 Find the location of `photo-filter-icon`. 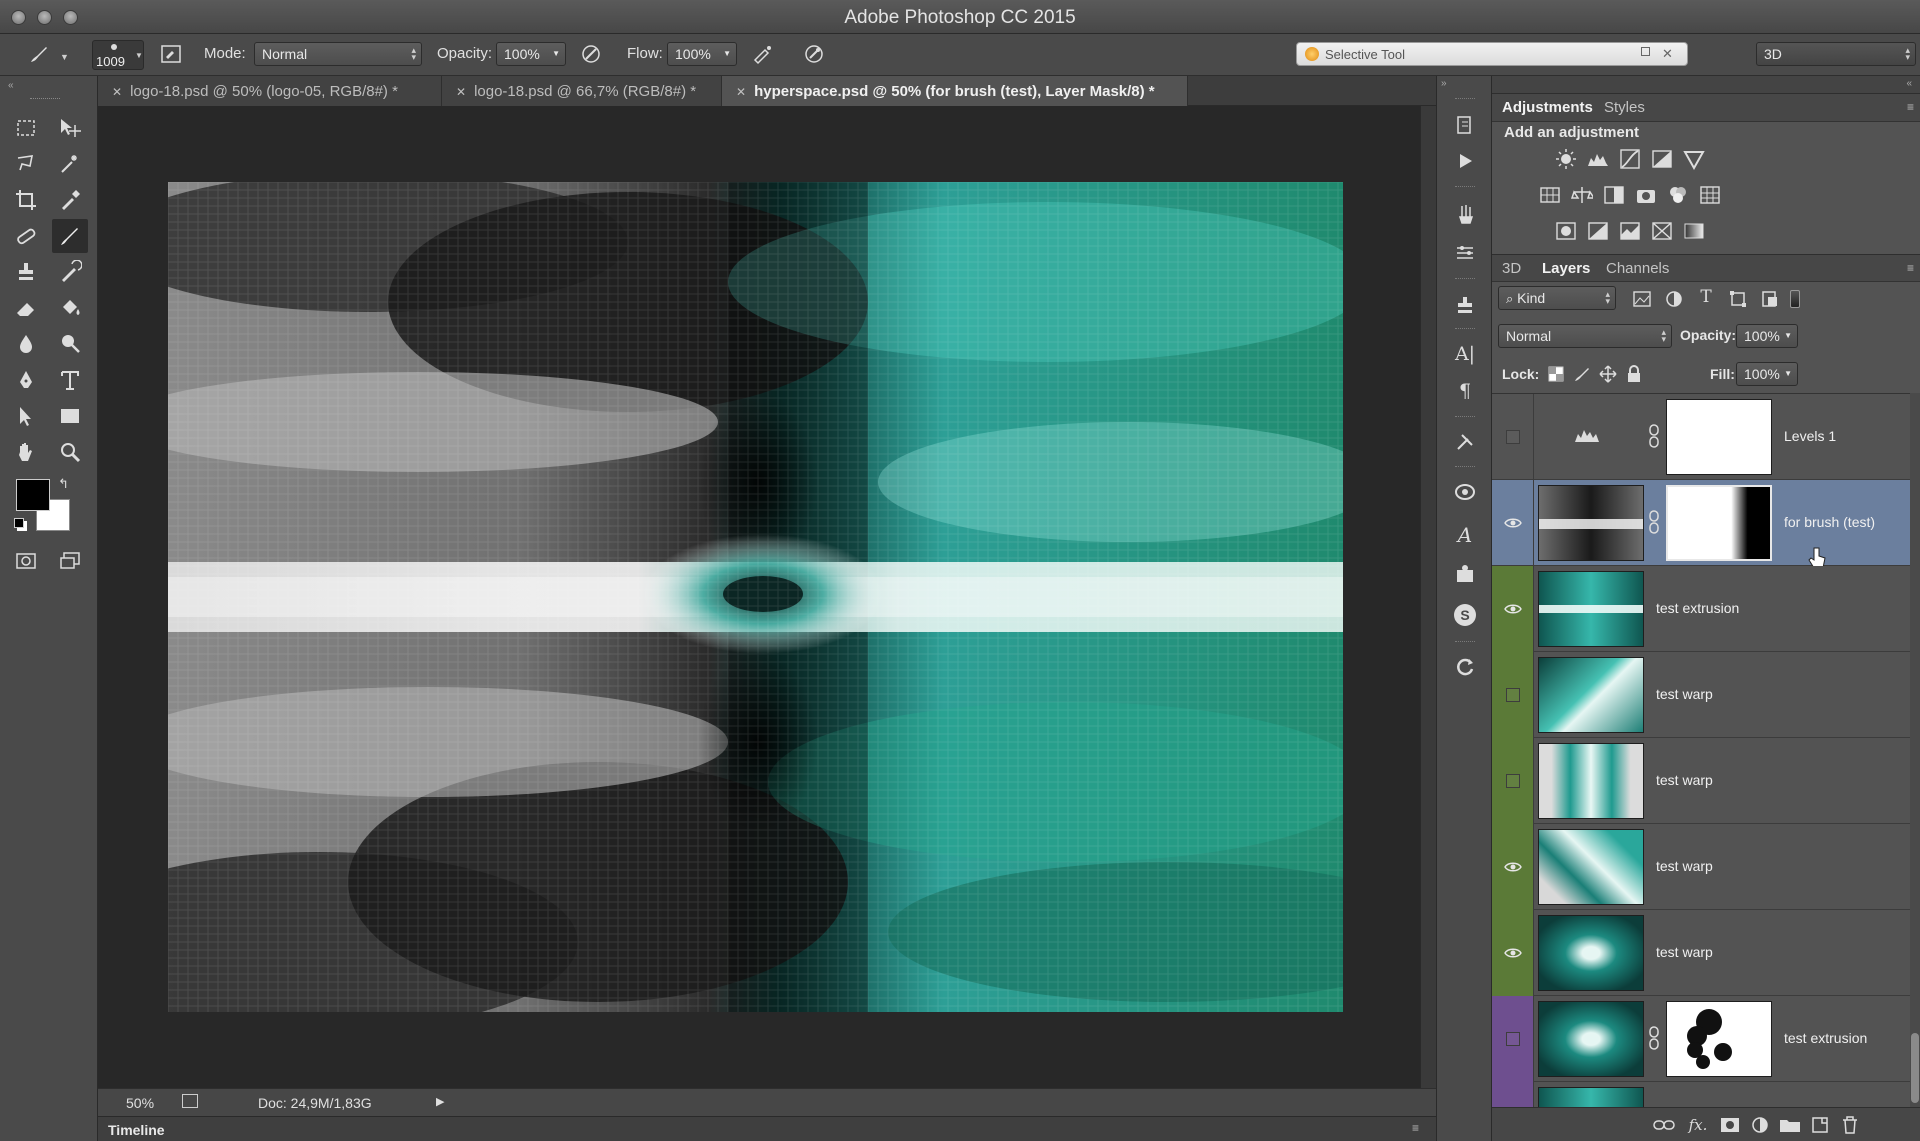

photo-filter-icon is located at coordinates (1646, 195).